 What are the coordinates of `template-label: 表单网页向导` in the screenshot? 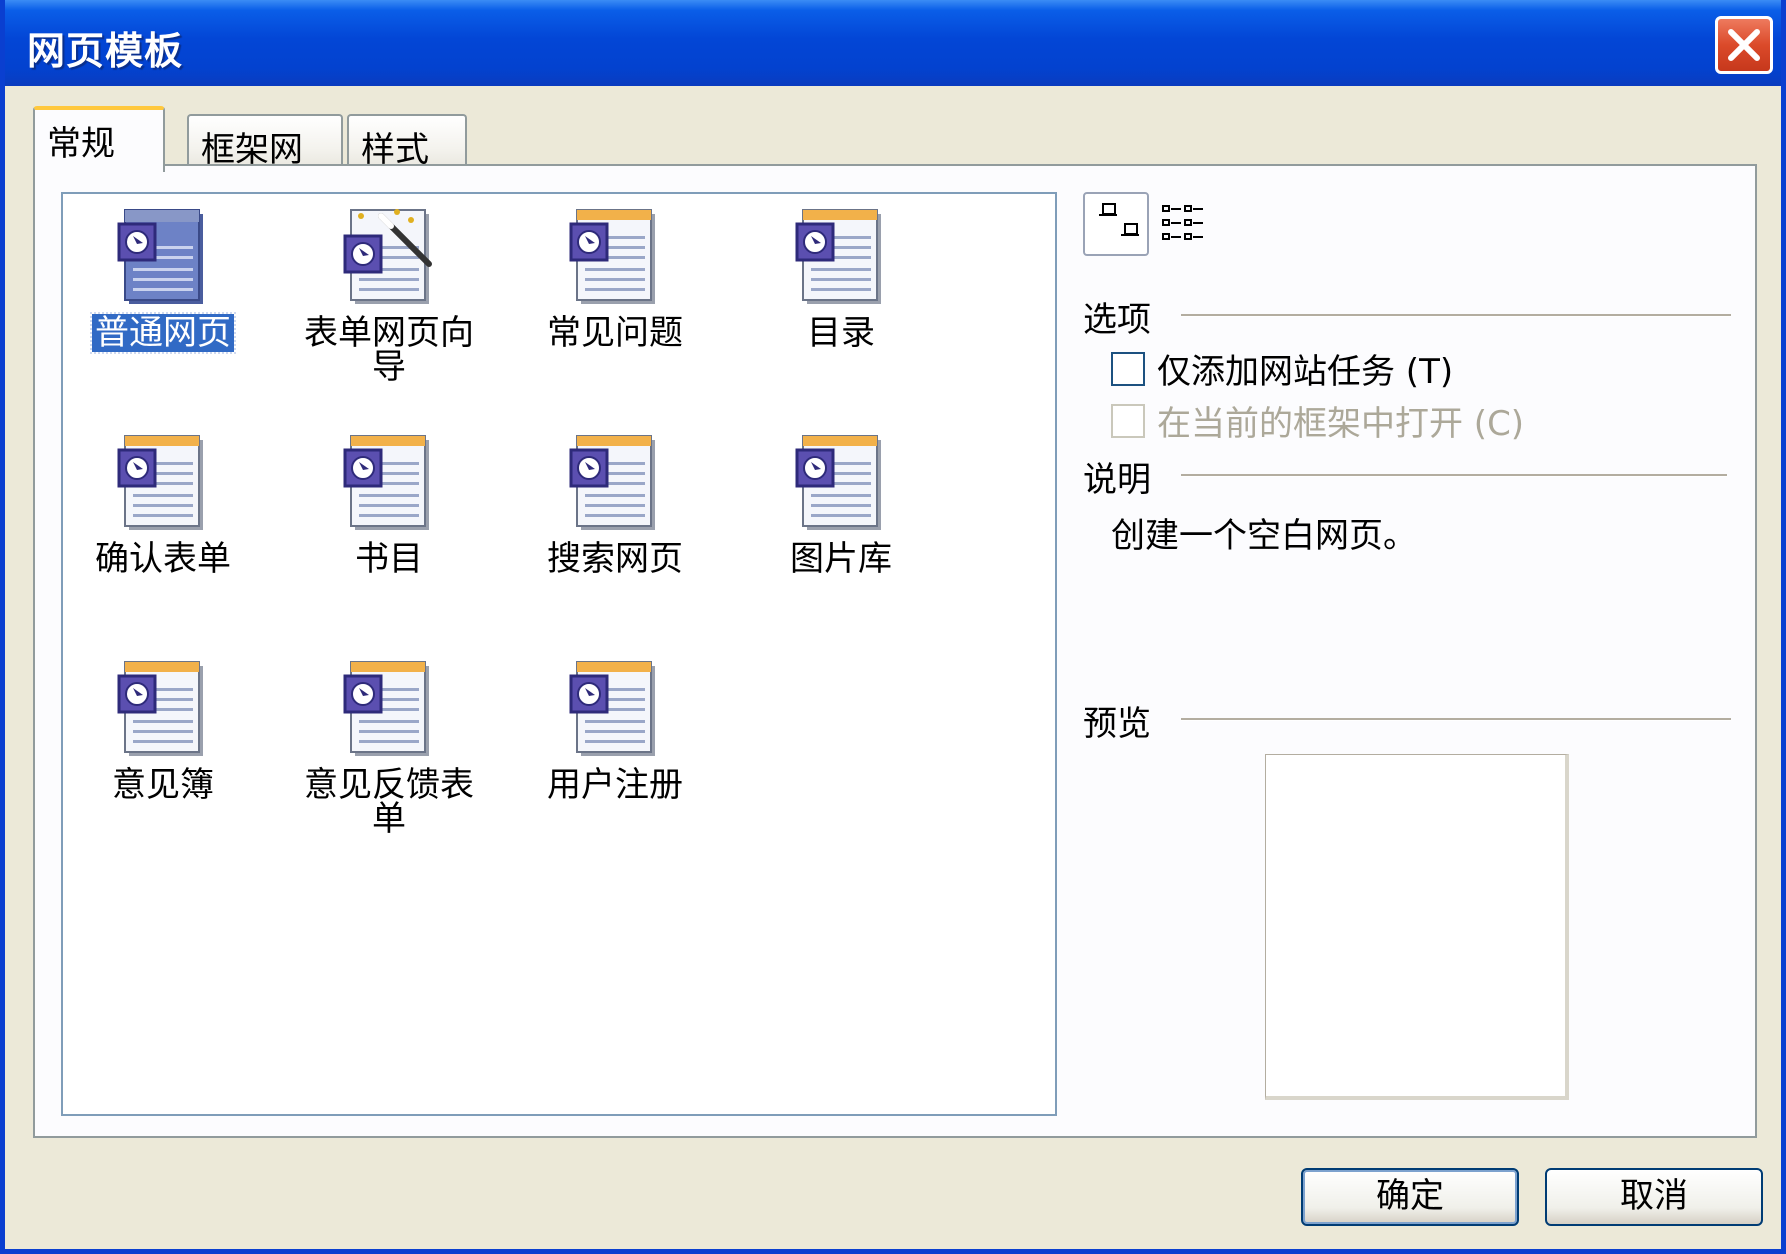 It's located at (389, 350).